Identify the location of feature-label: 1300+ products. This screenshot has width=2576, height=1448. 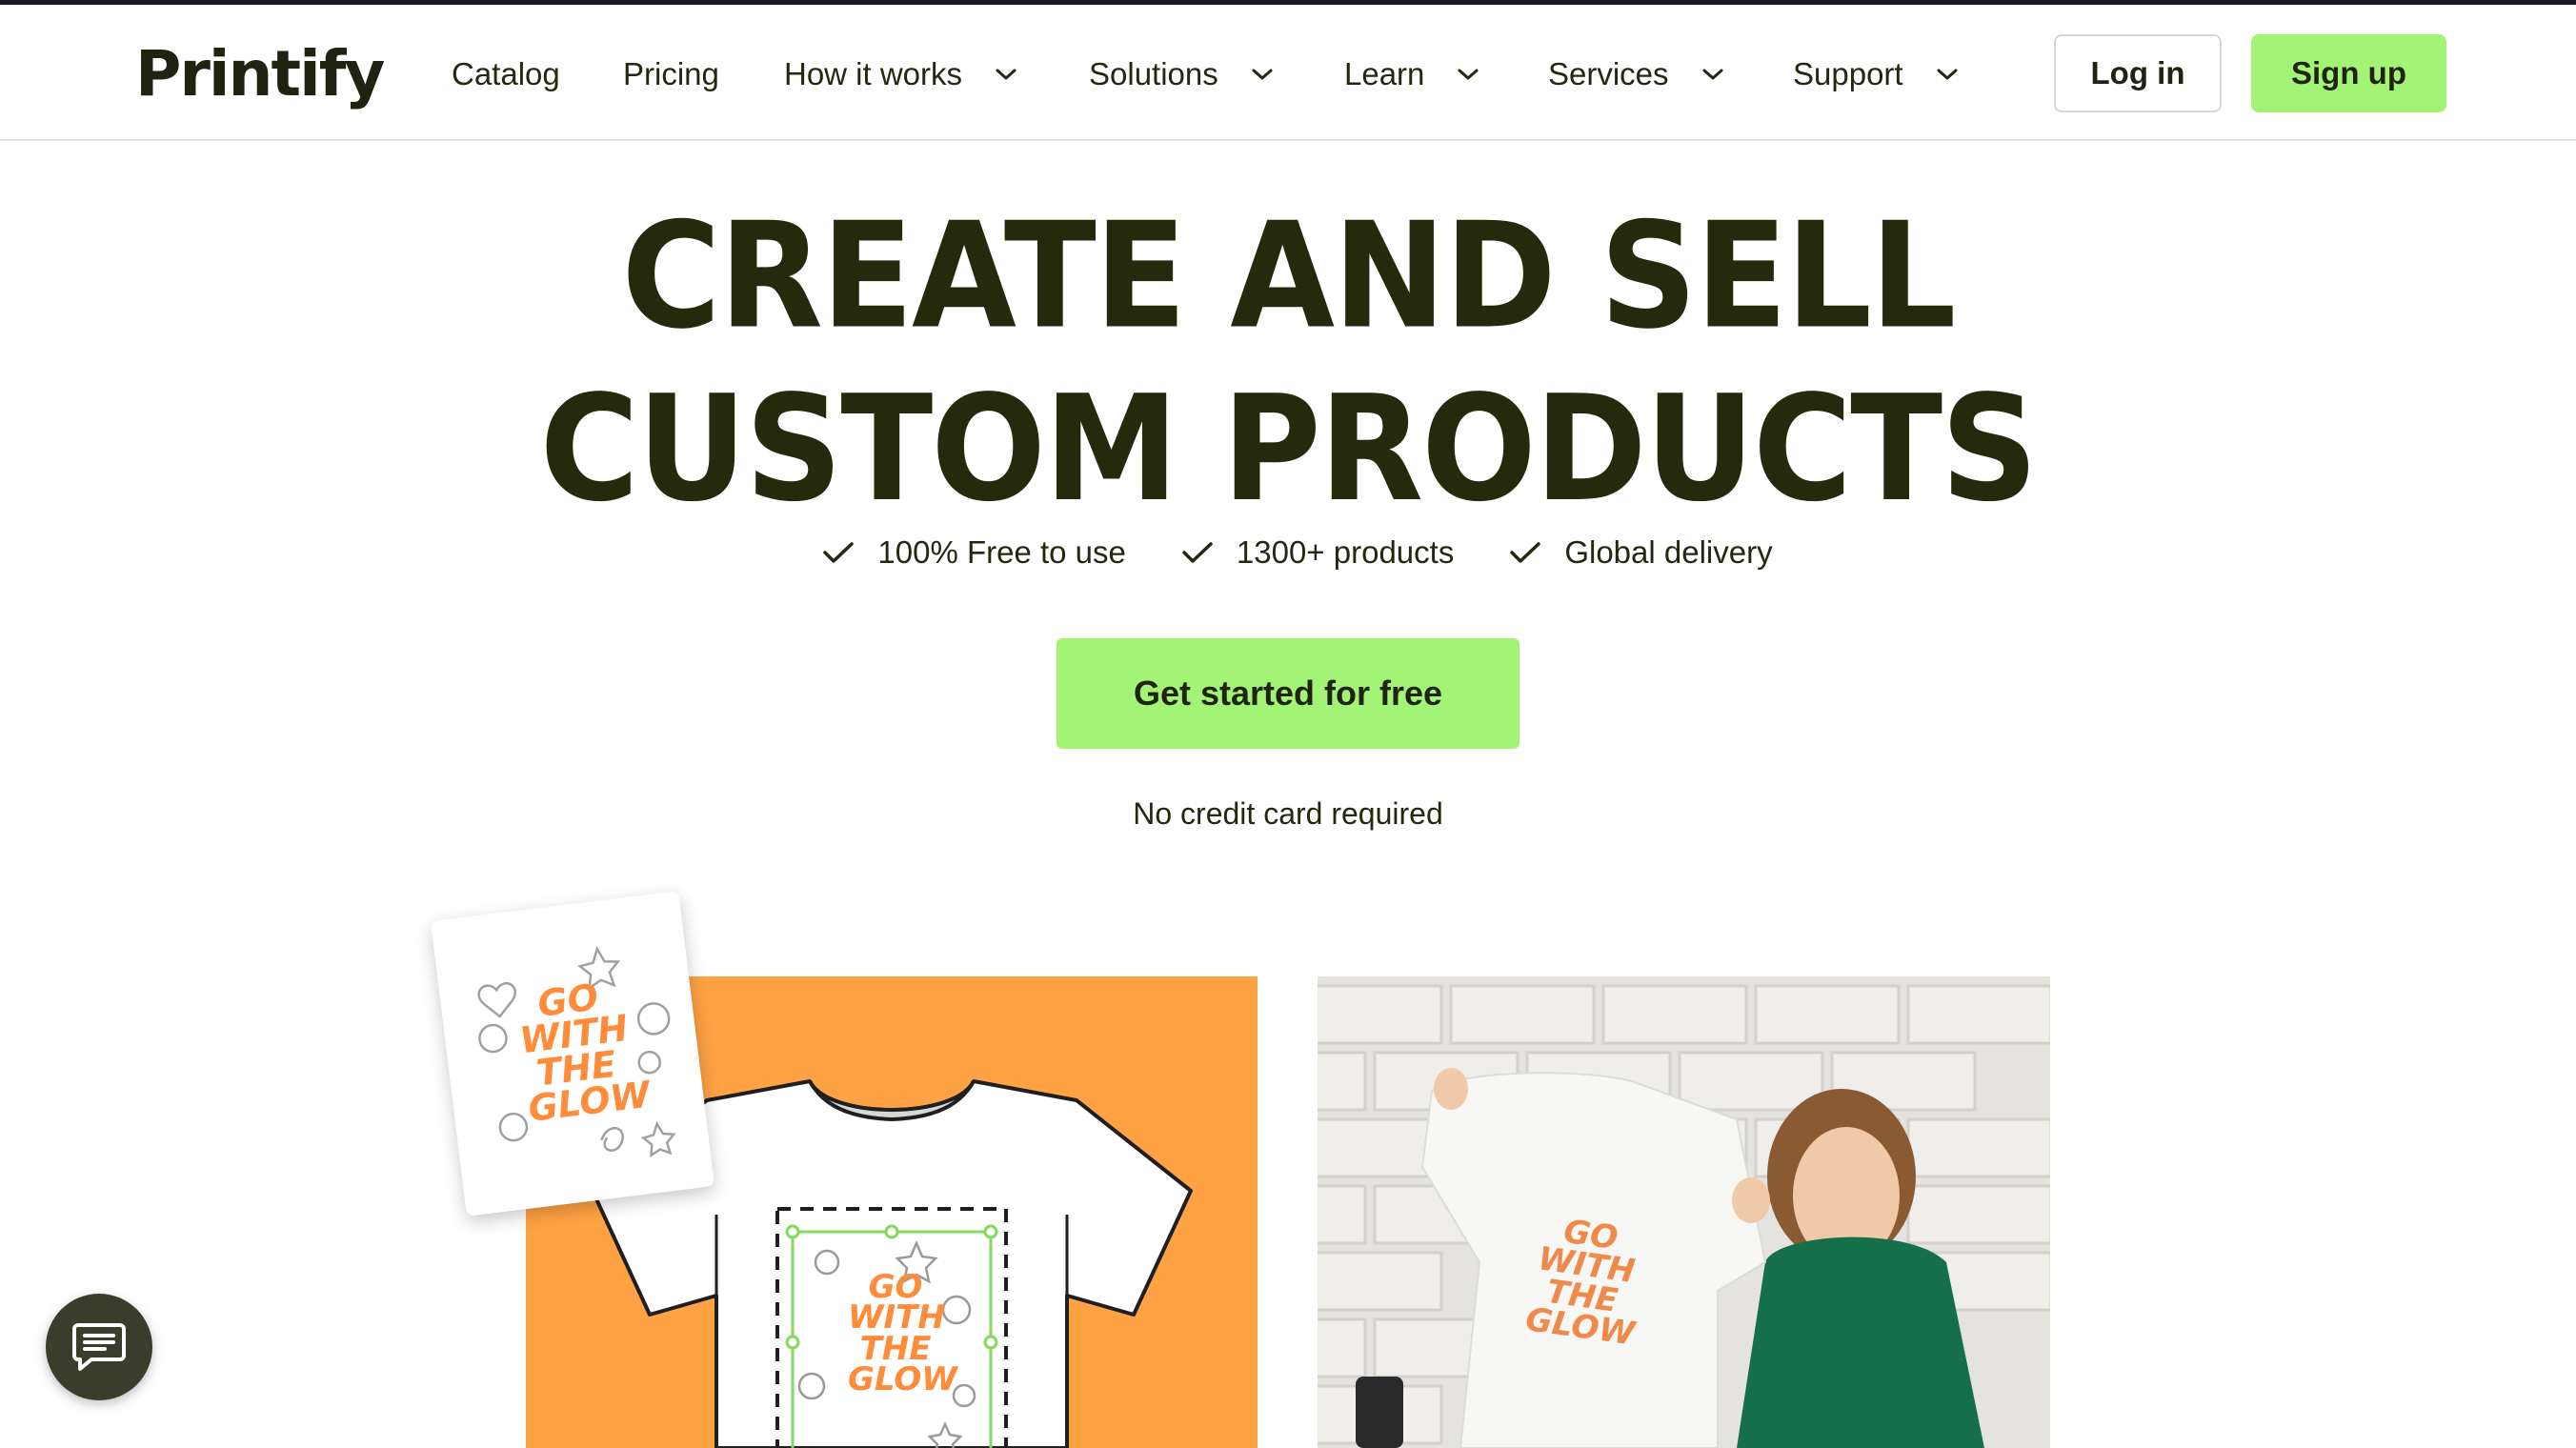
(1345, 552).